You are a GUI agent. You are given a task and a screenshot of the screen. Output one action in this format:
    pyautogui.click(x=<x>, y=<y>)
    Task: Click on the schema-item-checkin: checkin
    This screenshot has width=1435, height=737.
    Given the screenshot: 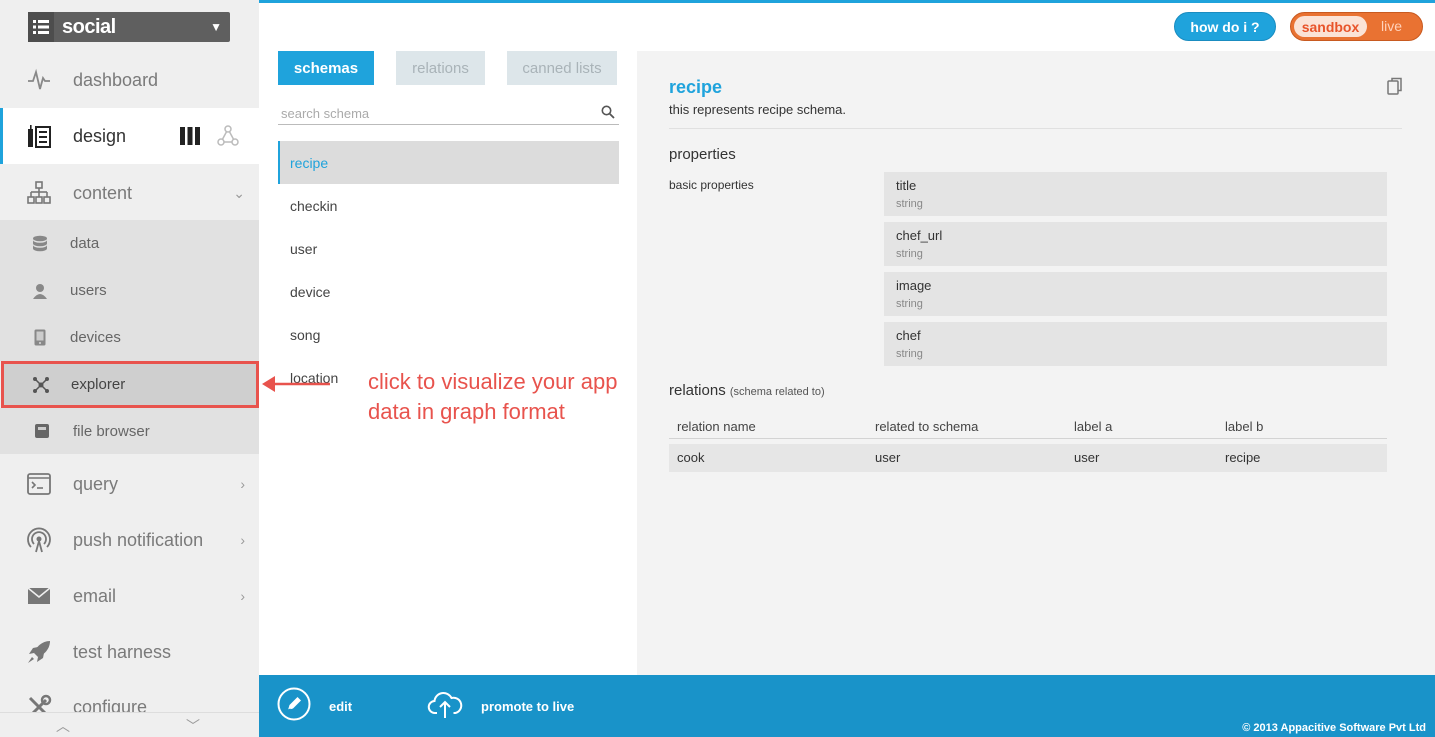 What is the action you would take?
    pyautogui.click(x=448, y=205)
    